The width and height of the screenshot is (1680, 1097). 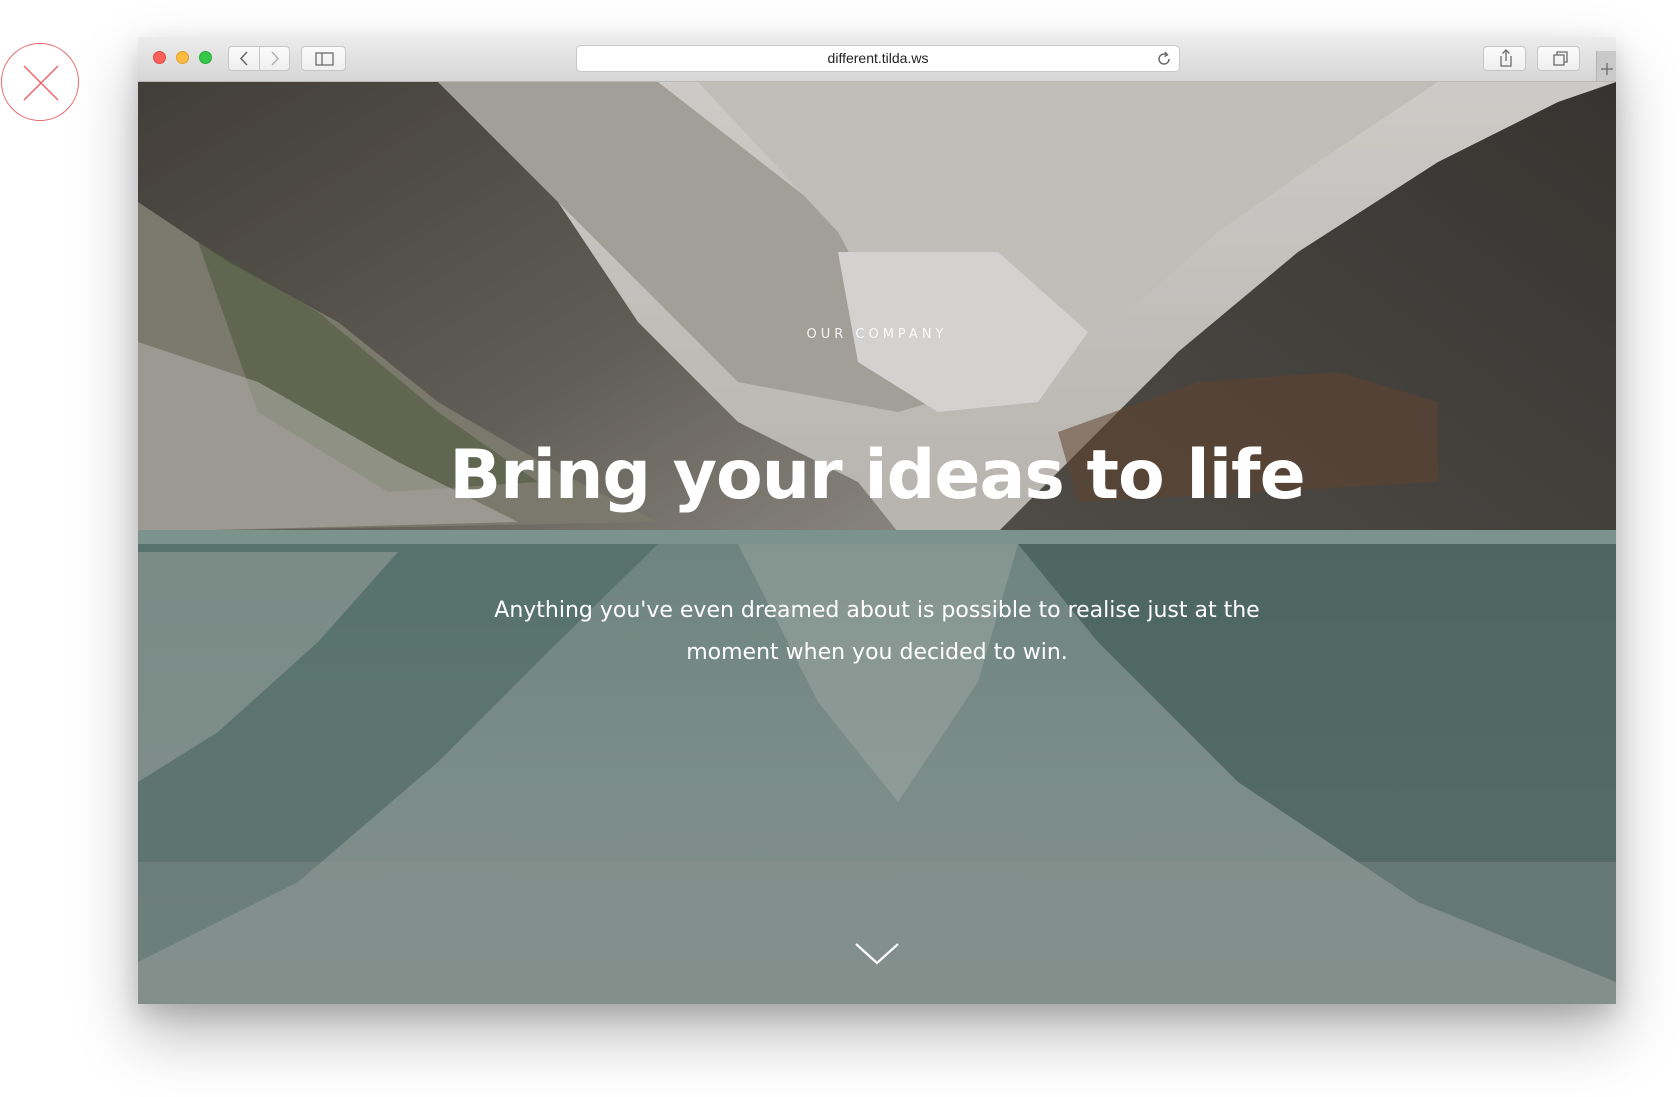 I want to click on sidebar-button, so click(x=323, y=58).